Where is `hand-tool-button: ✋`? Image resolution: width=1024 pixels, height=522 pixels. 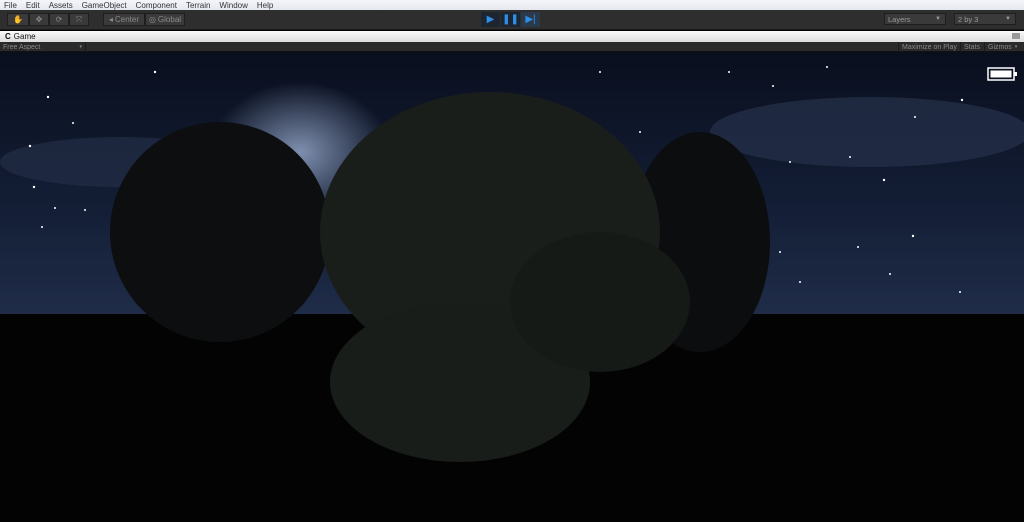
hand-tool-button: ✋ is located at coordinates (18, 19).